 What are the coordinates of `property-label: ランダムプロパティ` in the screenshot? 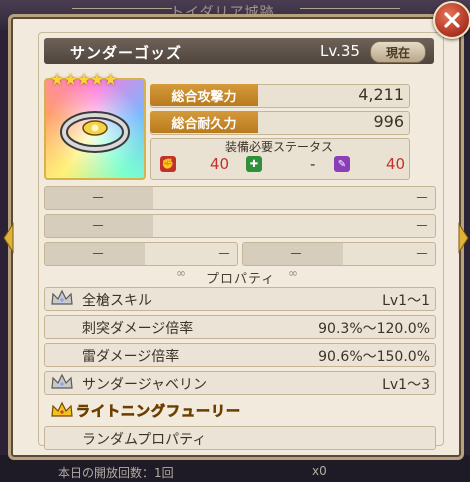 It's located at (144, 440).